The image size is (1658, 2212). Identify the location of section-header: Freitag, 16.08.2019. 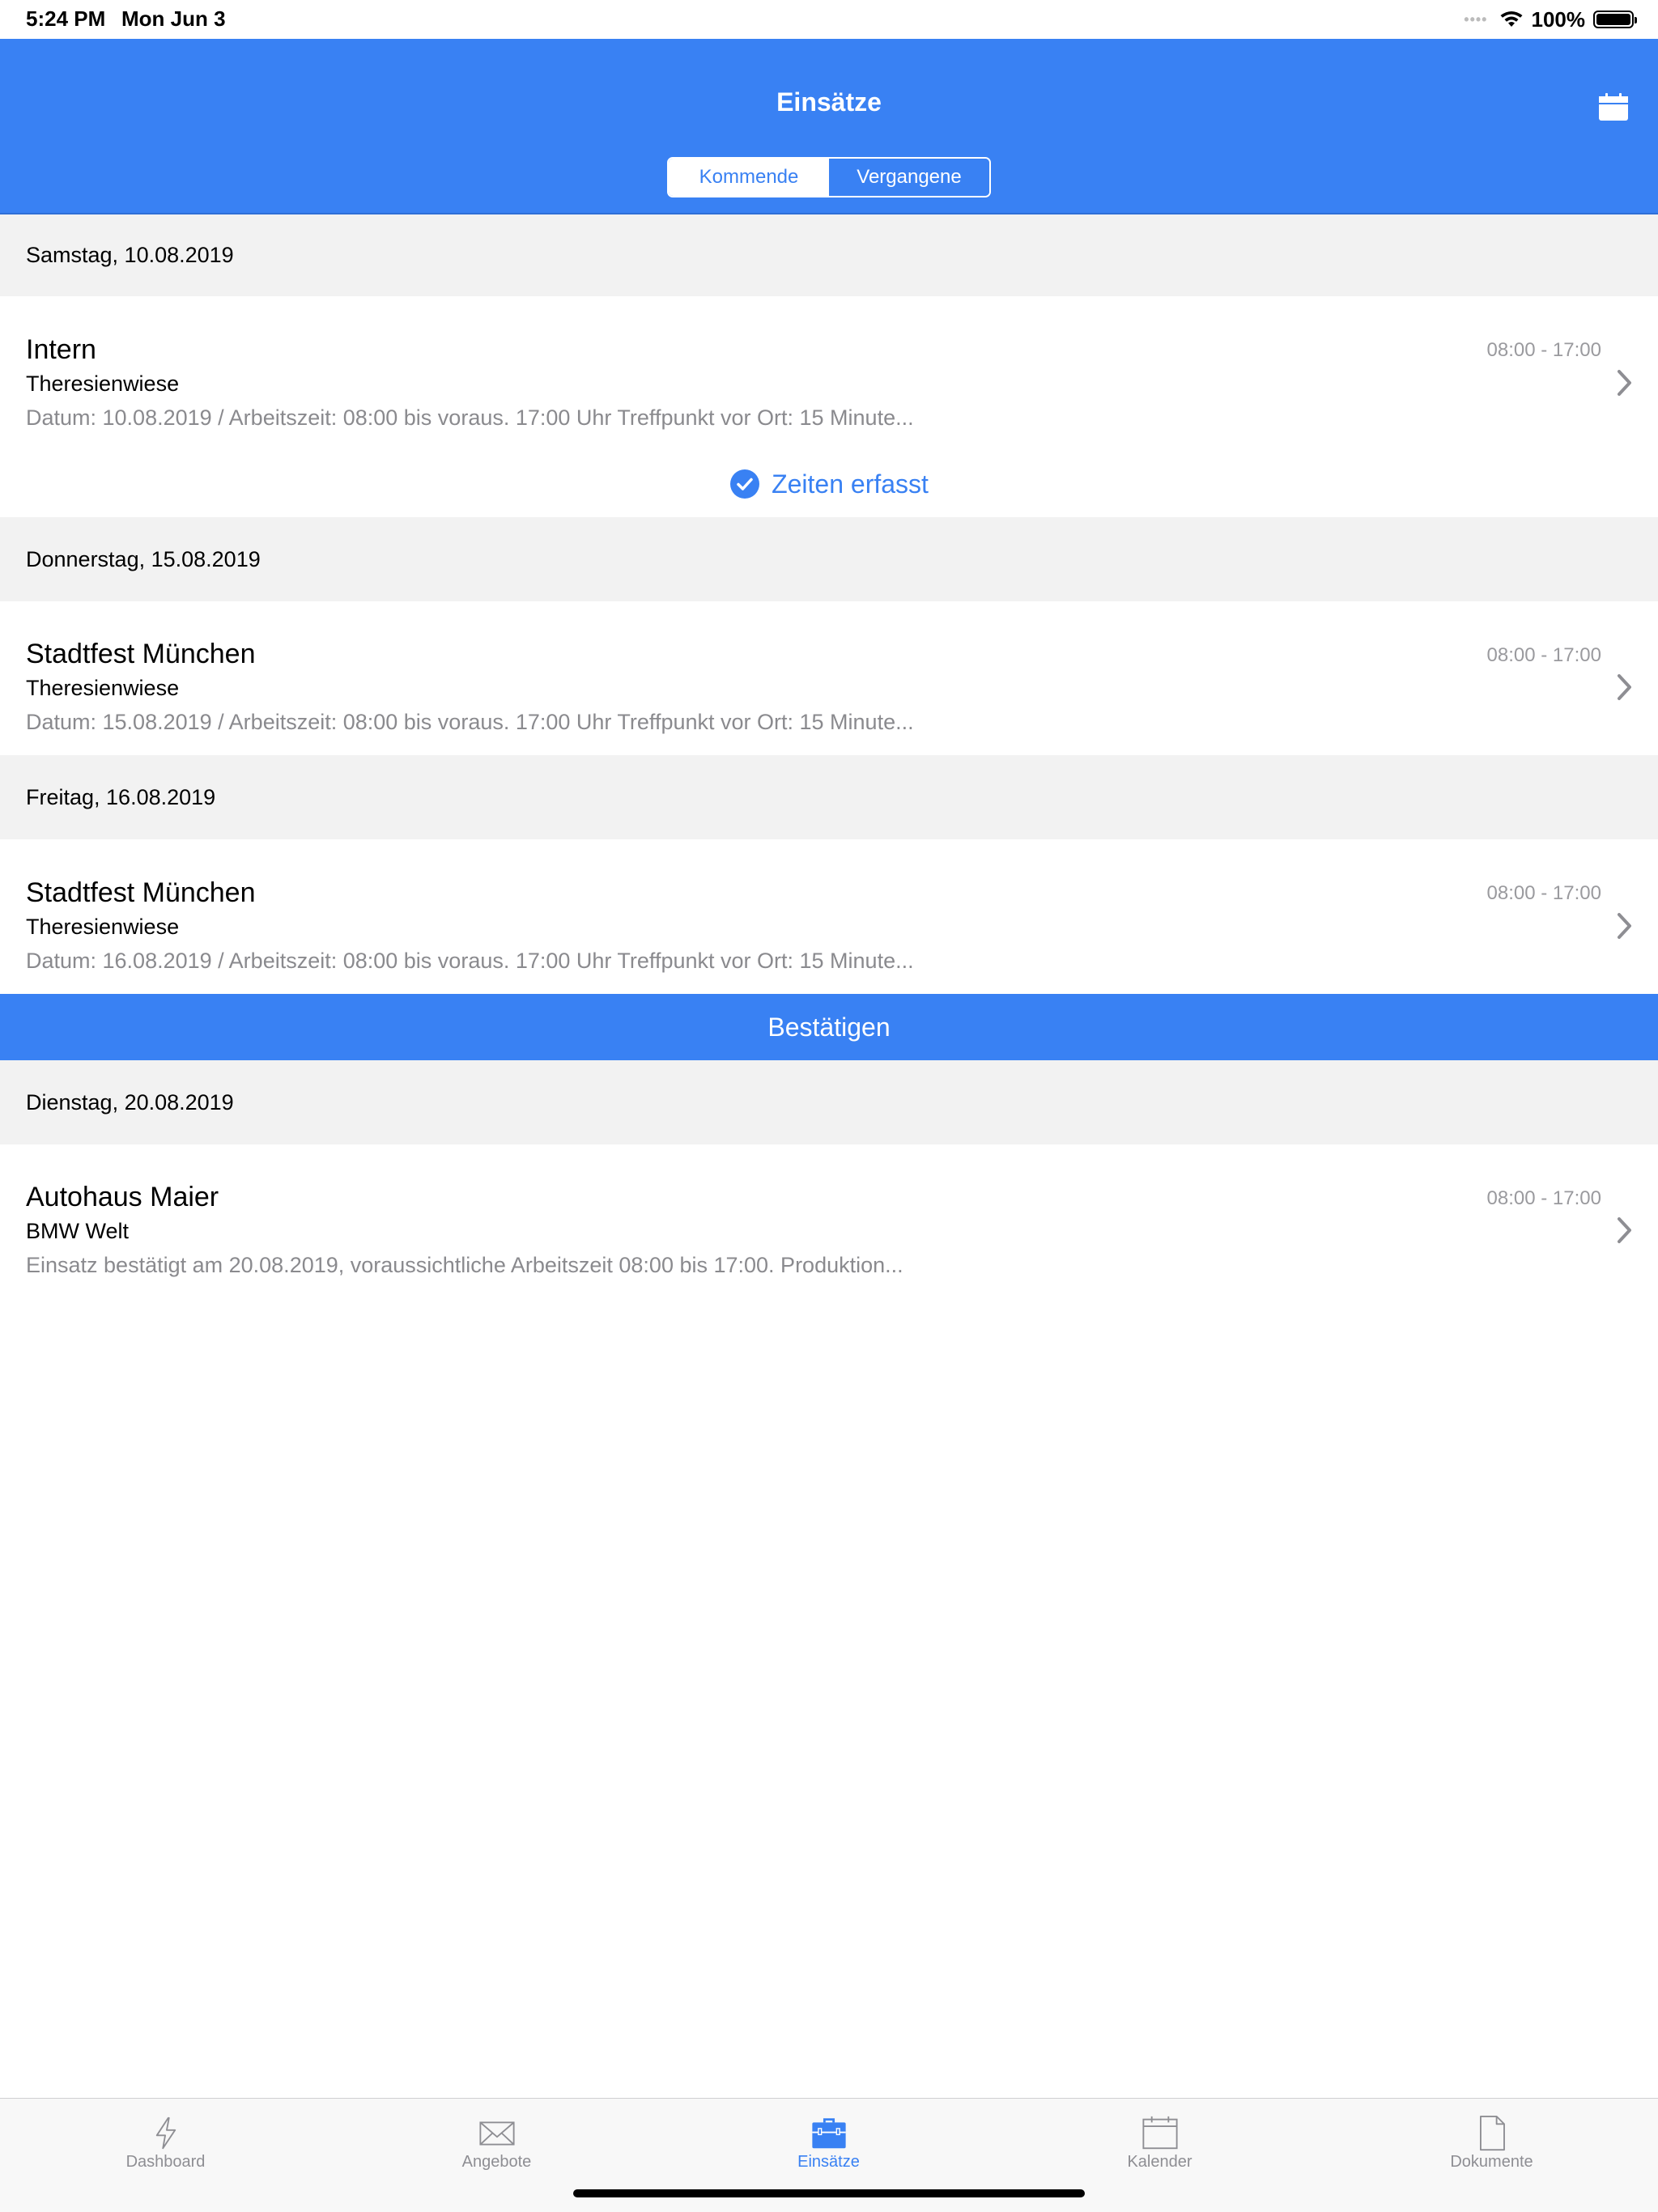
(829, 797).